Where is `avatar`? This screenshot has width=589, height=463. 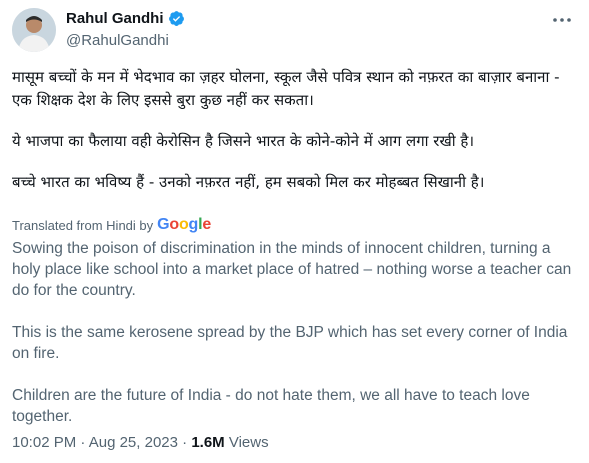 avatar is located at coordinates (34, 30).